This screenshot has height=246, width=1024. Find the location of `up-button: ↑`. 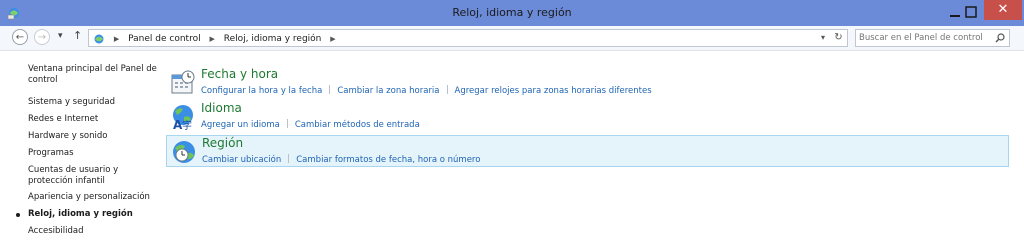

up-button: ↑ is located at coordinates (77, 35).